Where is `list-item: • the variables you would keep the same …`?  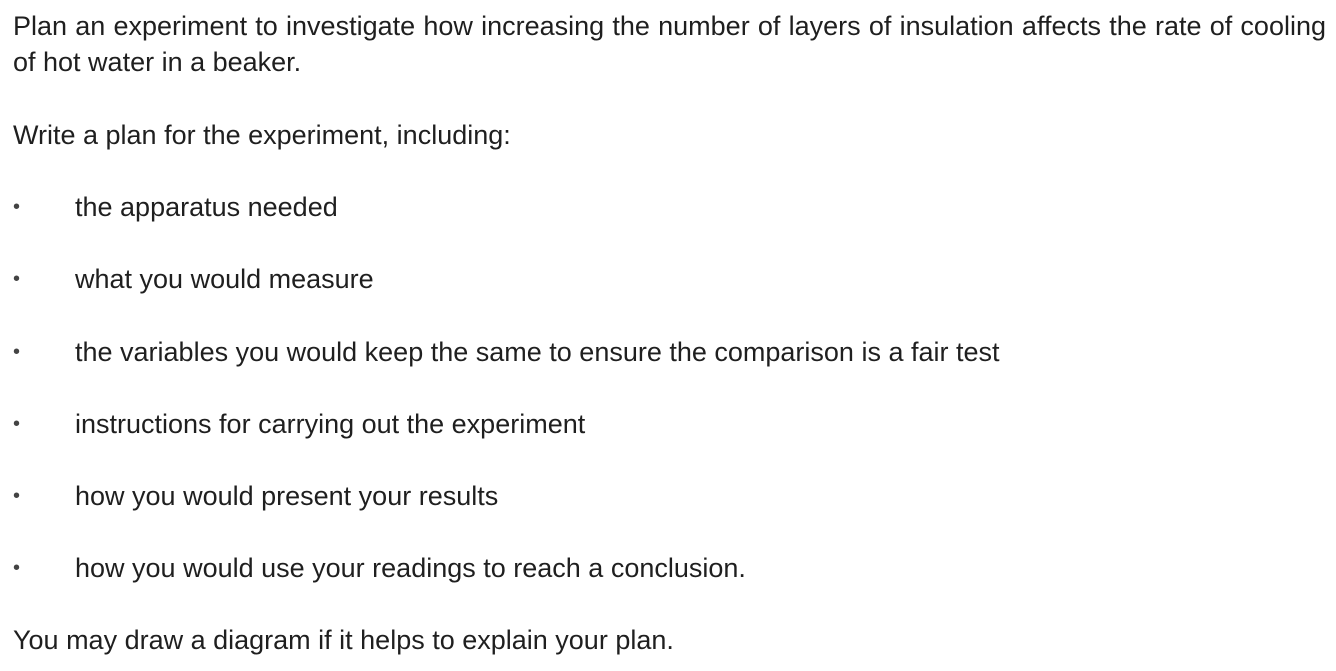 list-item: • the variables you would keep the same … is located at coordinates (668, 352).